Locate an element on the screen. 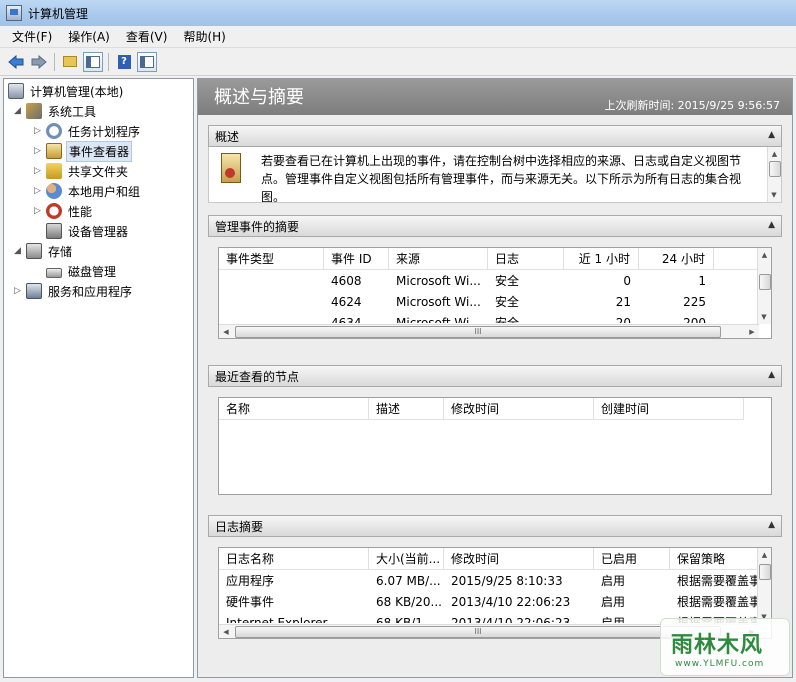  overview-scrollbar: ▲ ▼ is located at coordinates (774, 174).